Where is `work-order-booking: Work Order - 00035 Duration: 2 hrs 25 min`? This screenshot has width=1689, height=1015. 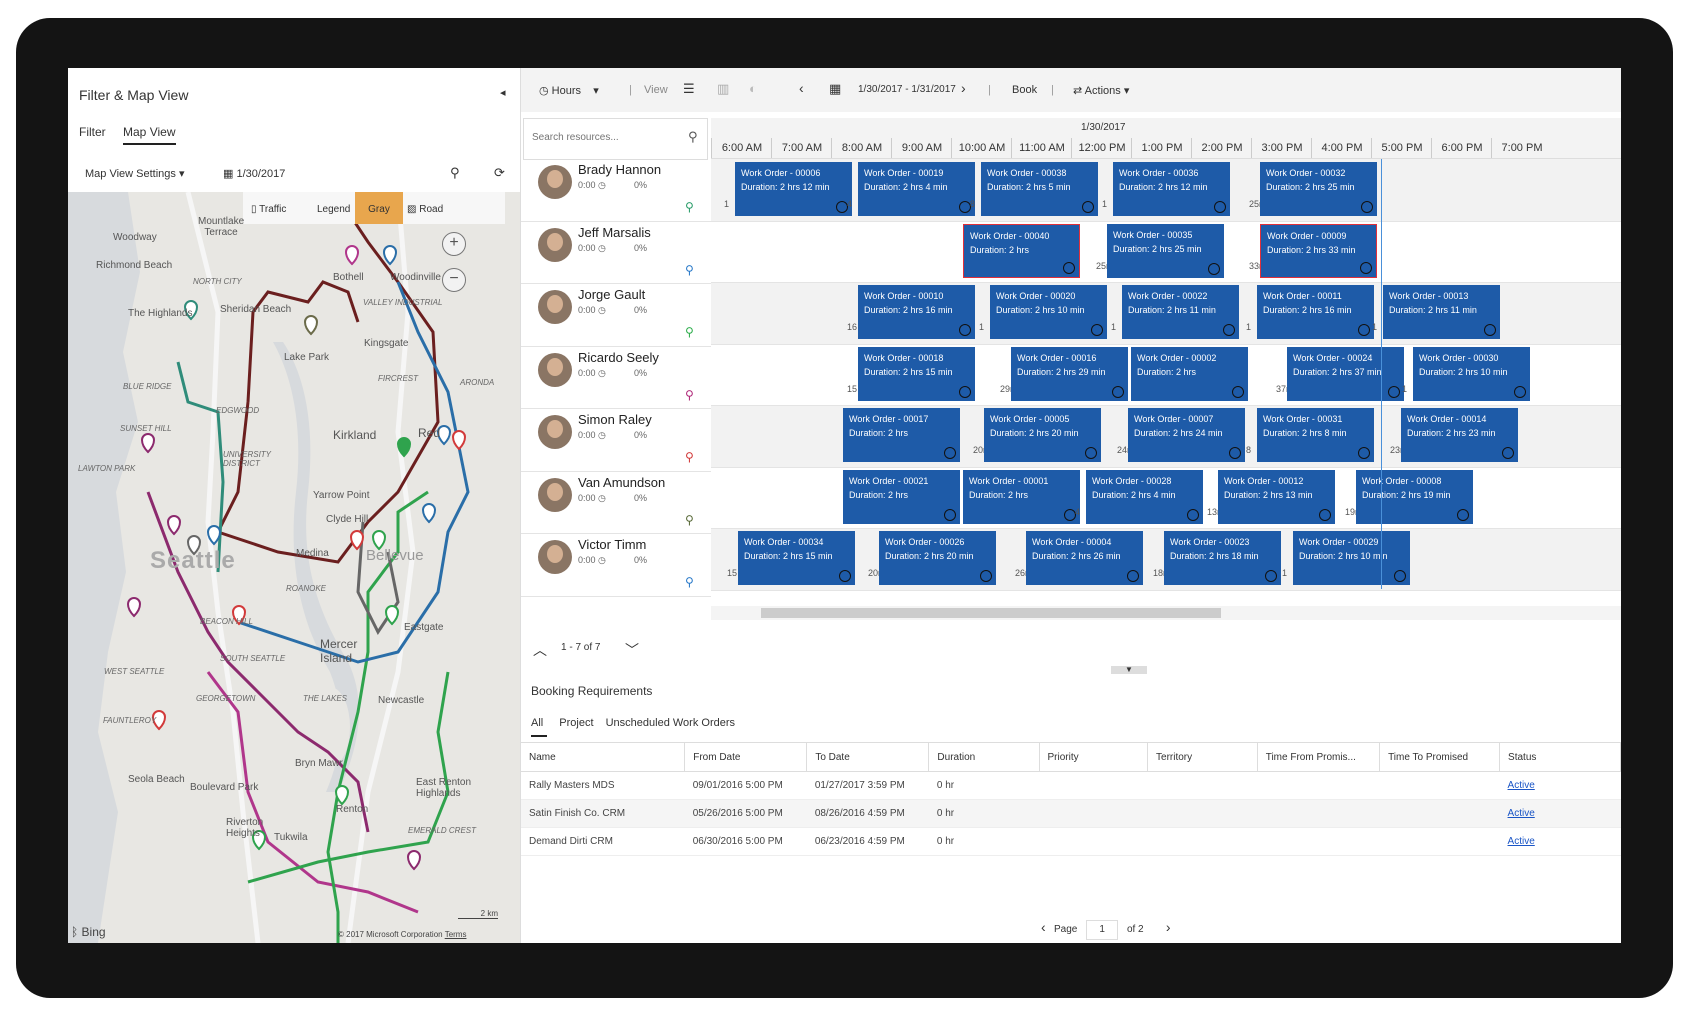
work-order-booking: Work Order - 00035 Duration: 2 hrs 25 min is located at coordinates (1165, 250).